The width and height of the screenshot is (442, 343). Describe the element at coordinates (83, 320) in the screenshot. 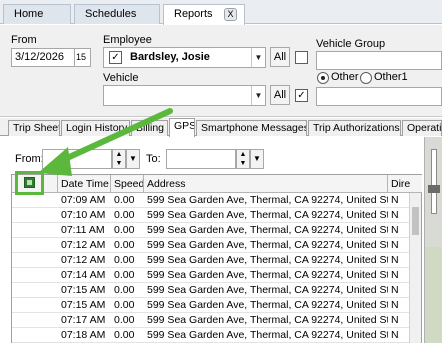

I see `cell-date-time: 07:17 AM` at that location.